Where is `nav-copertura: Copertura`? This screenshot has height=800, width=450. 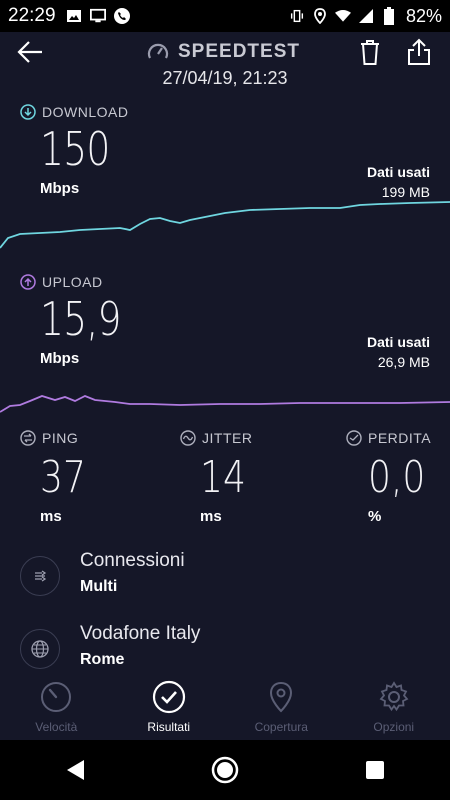 nav-copertura: Copertura is located at coordinates (281, 706).